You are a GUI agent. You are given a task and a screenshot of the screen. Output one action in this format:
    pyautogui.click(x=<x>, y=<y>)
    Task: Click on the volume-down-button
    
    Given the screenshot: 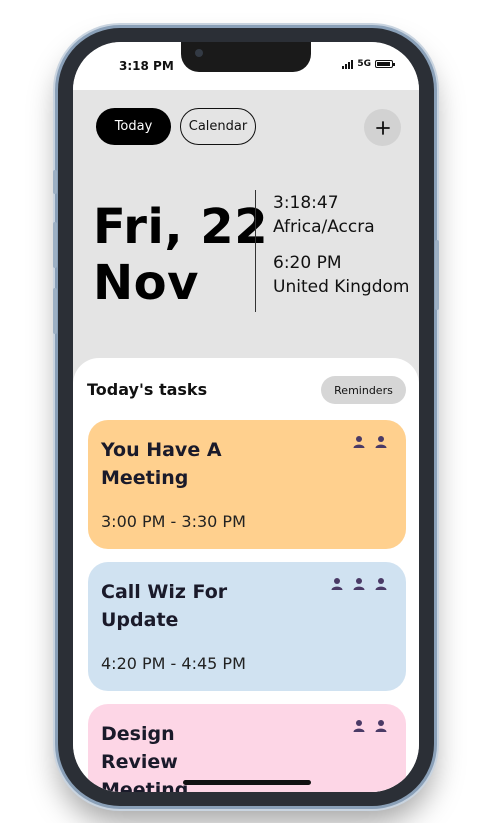 What is the action you would take?
    pyautogui.click(x=55, y=311)
    